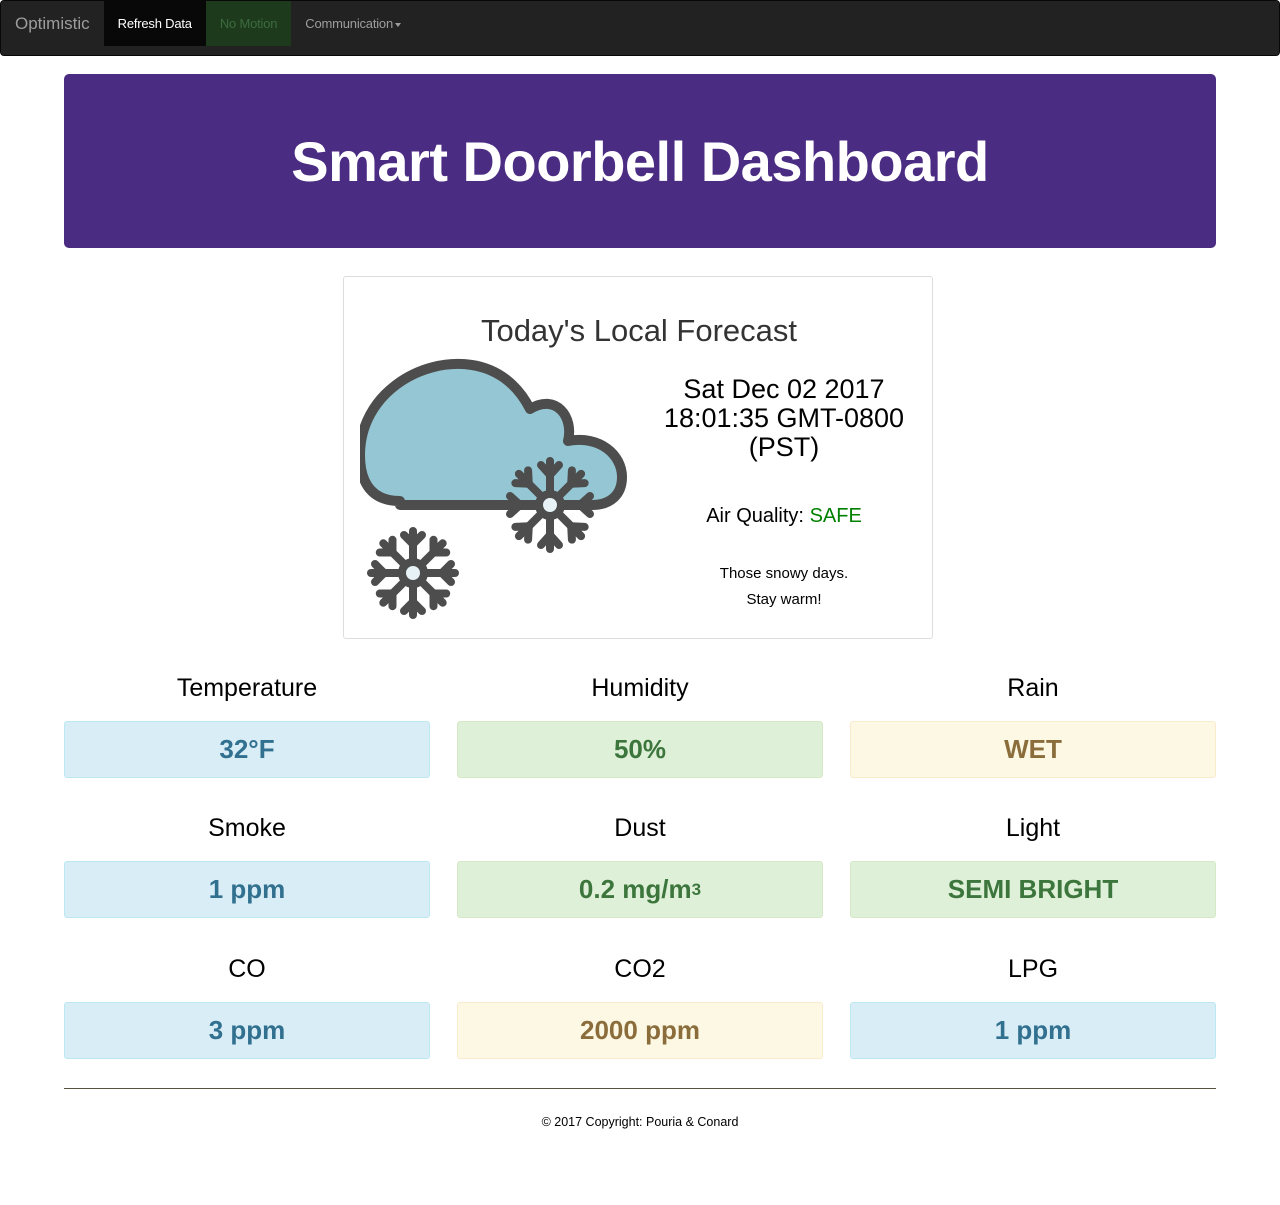  I want to click on forecast-message: Those snowy days. Stay warm!, so click(784, 587).